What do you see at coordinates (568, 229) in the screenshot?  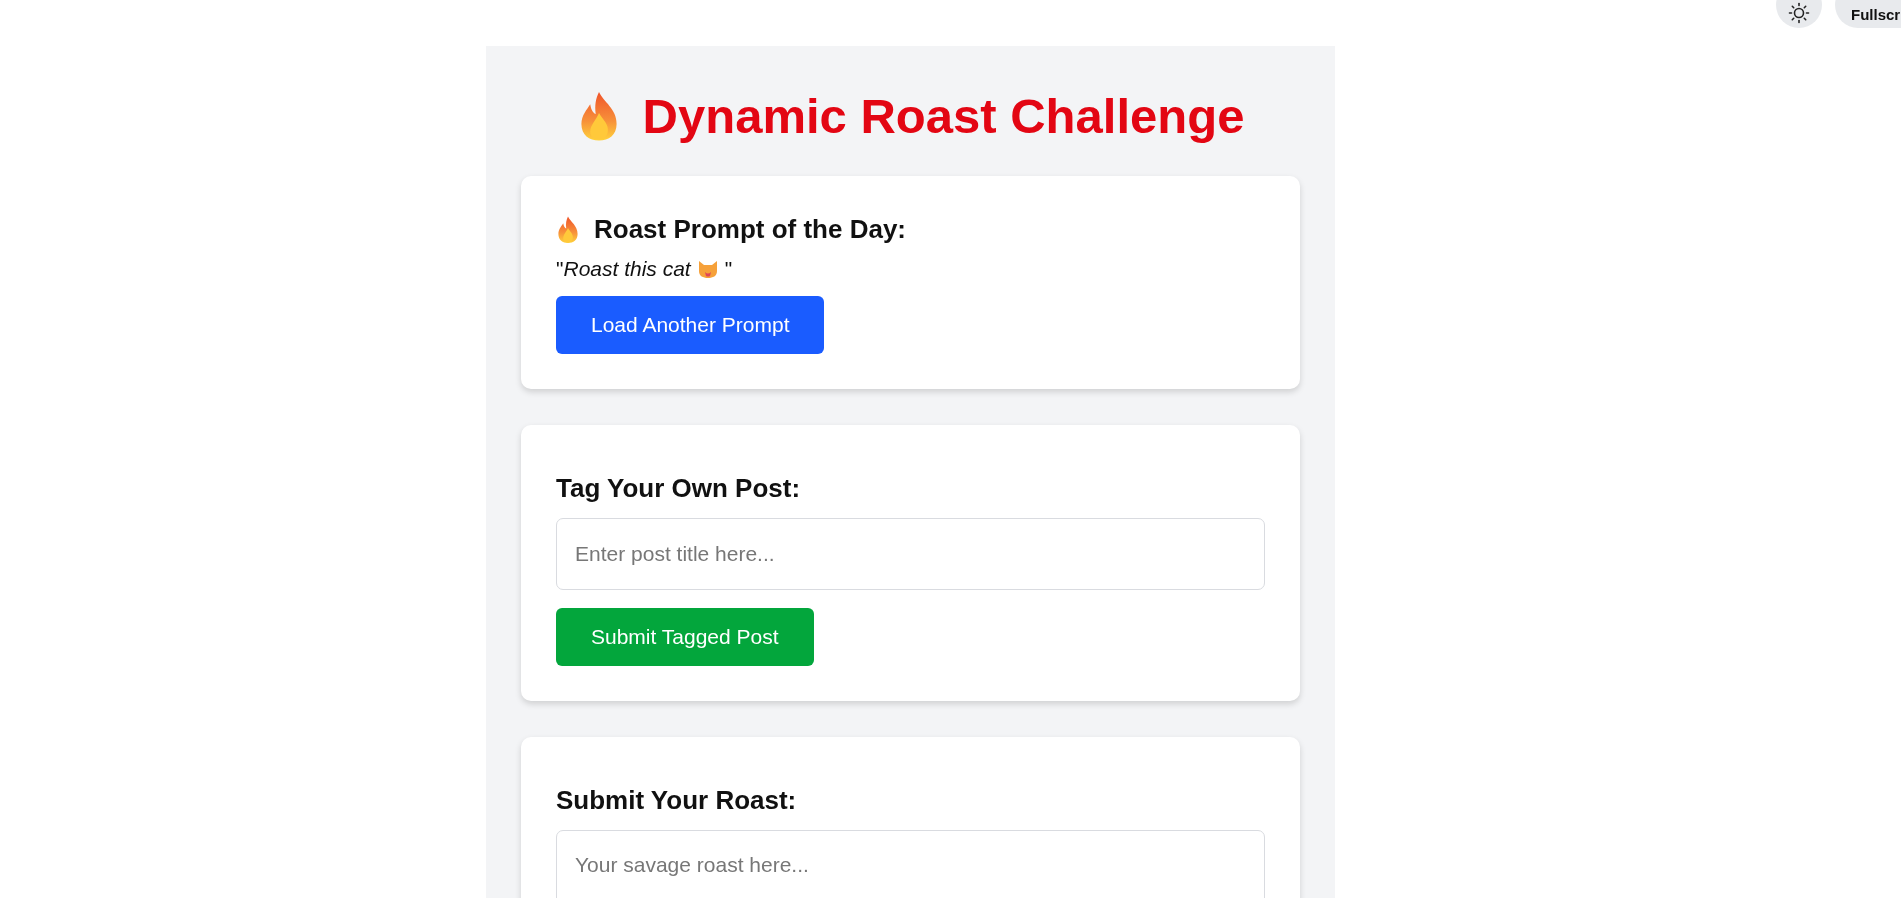 I see `flame-icon` at bounding box center [568, 229].